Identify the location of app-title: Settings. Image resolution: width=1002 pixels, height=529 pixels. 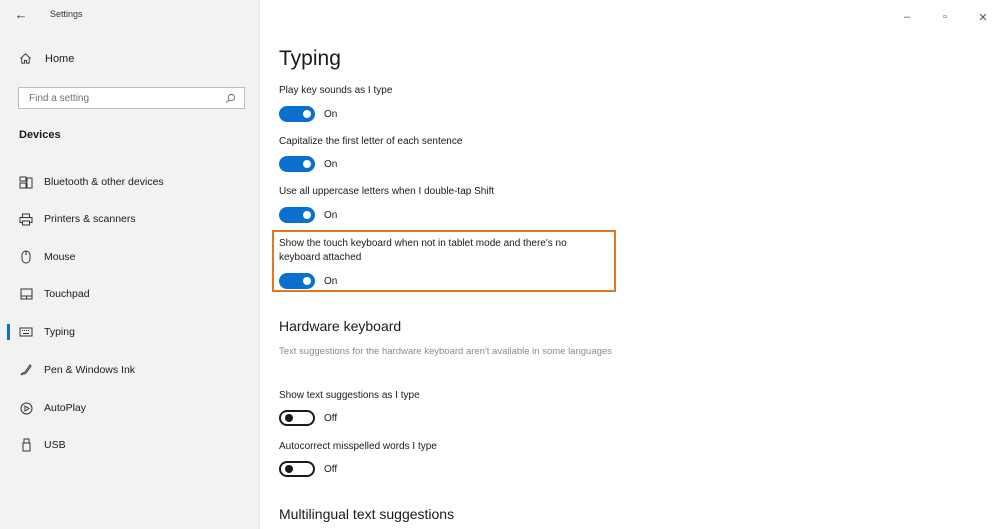
(66, 14).